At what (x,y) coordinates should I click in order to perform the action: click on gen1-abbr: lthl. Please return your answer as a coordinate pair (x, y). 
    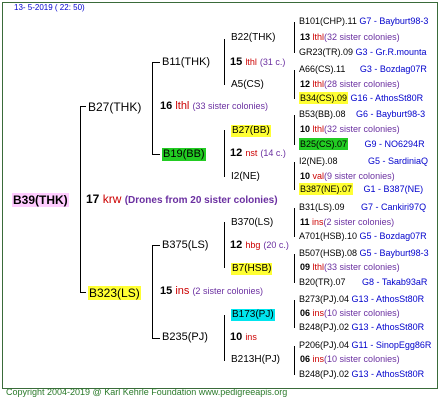
    Looking at the image, I should click on (182, 106).